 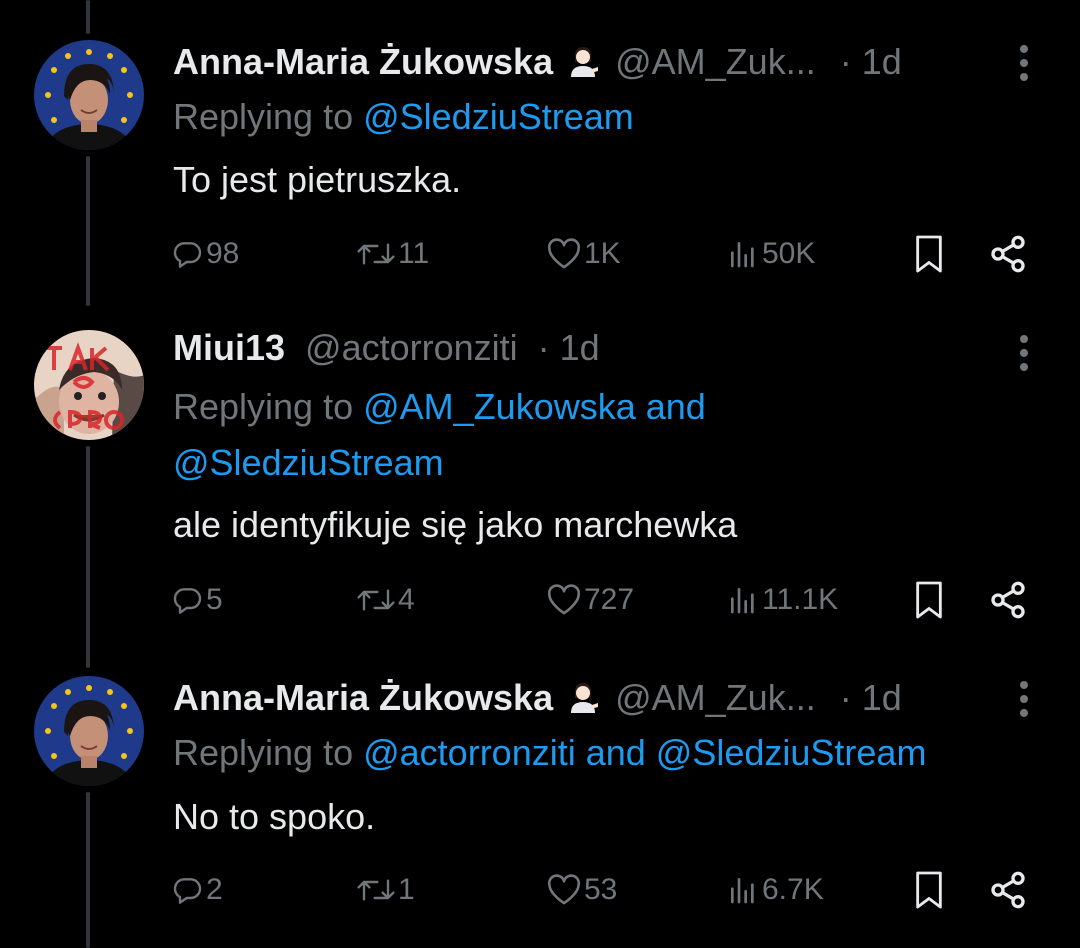 What do you see at coordinates (602, 253) in the screenshot?
I see `like-count: 1K` at bounding box center [602, 253].